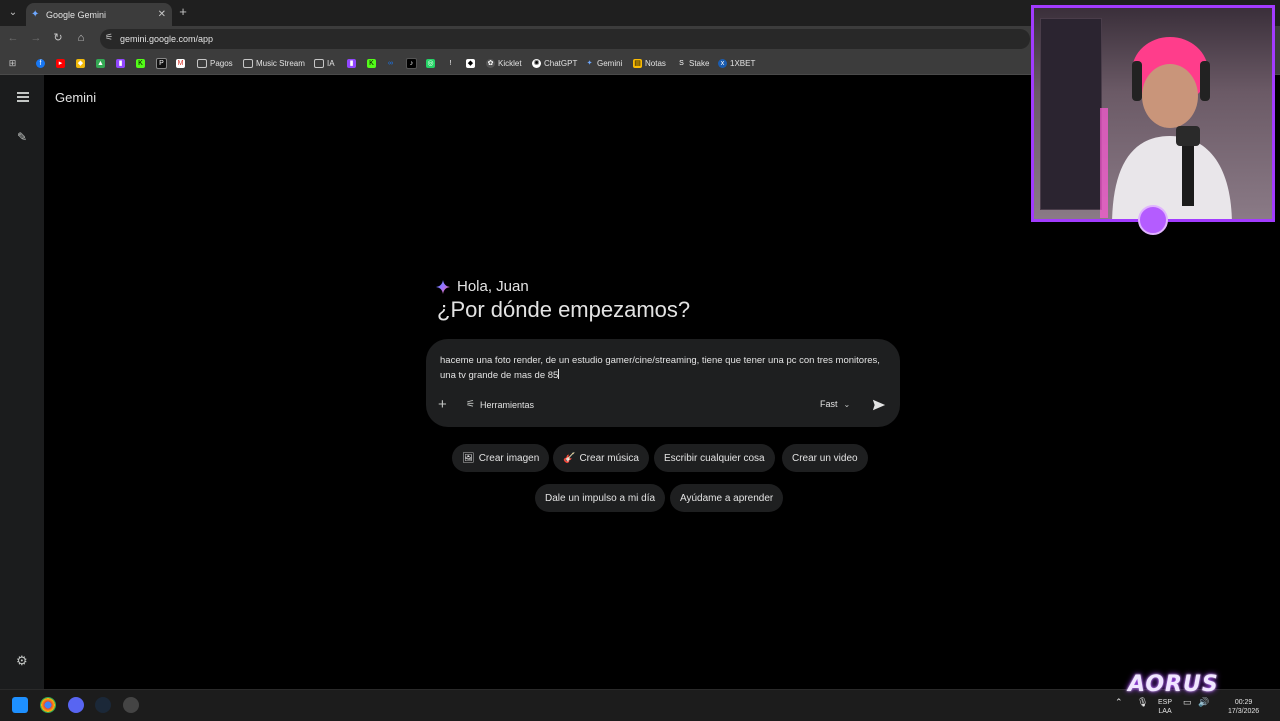  I want to click on chrome-icon, so click(48, 705).